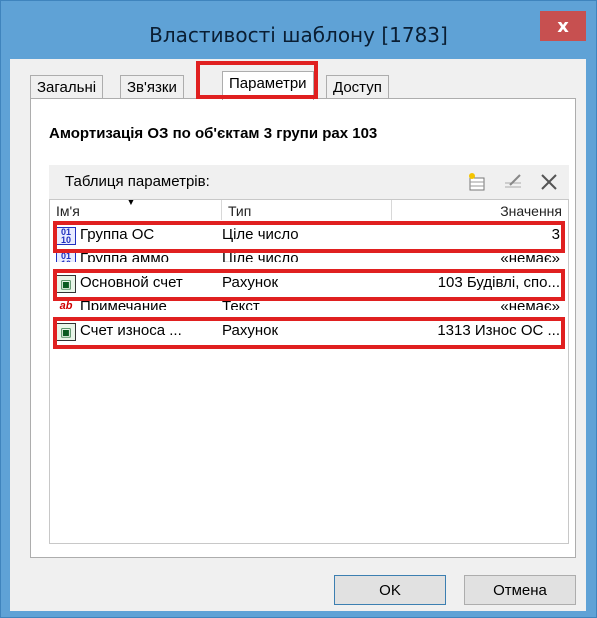 This screenshot has height=618, width=597. What do you see at coordinates (480, 210) in the screenshot?
I see `column-header-value: Значення` at bounding box center [480, 210].